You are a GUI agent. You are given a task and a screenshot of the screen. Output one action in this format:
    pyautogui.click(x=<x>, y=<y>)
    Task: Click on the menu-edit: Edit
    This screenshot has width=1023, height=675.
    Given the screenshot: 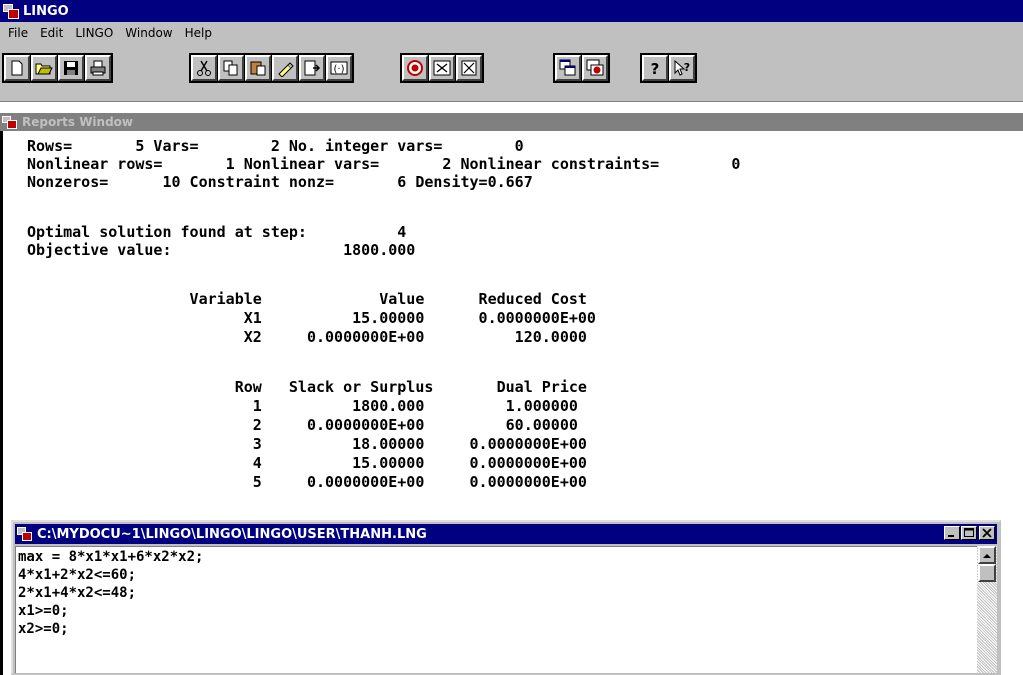 What is the action you would take?
    pyautogui.click(x=51, y=33)
    